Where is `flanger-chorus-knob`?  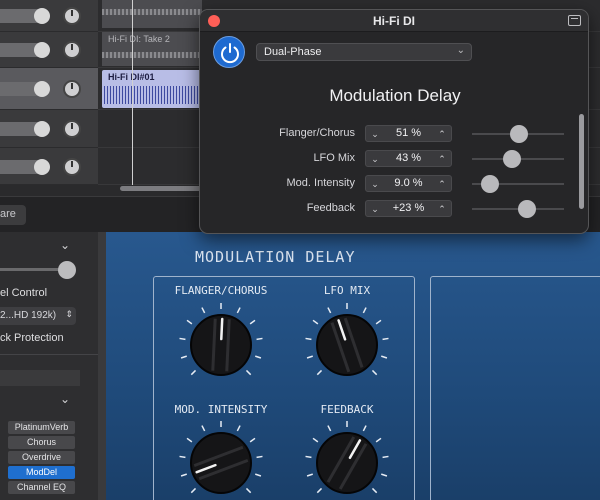
flanger-chorus-knob is located at coordinates (221, 345).